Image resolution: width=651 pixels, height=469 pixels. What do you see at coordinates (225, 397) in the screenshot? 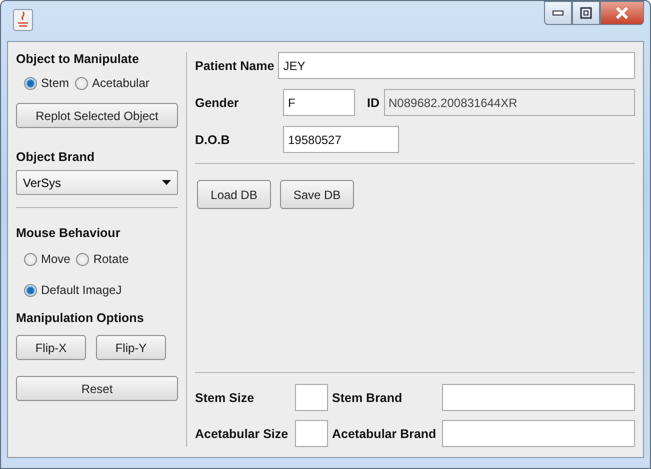
I see `field-label: Stem Size` at bounding box center [225, 397].